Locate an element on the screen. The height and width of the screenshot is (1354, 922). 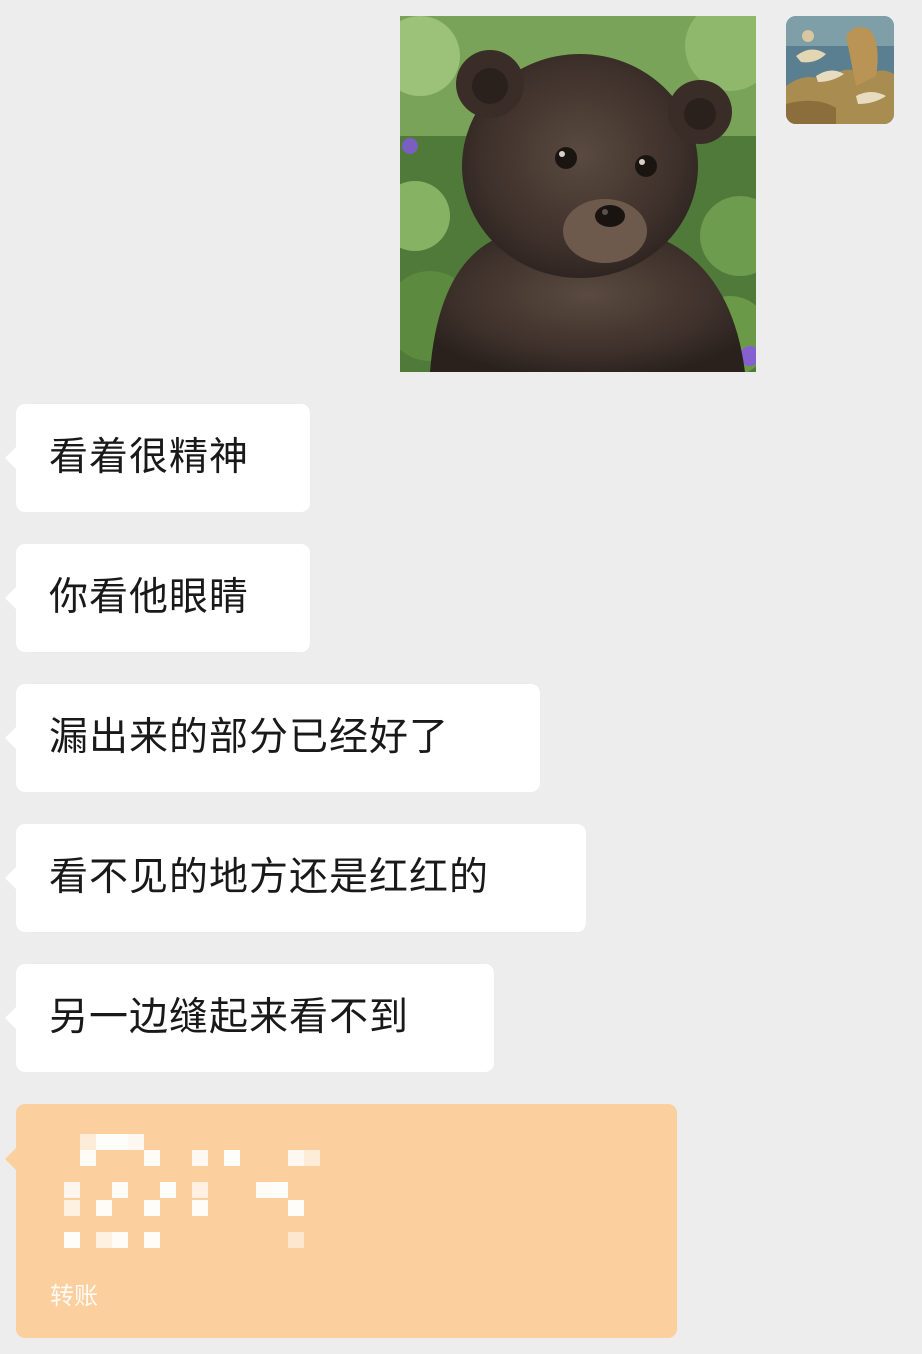
sent-photo is located at coordinates (578, 194).